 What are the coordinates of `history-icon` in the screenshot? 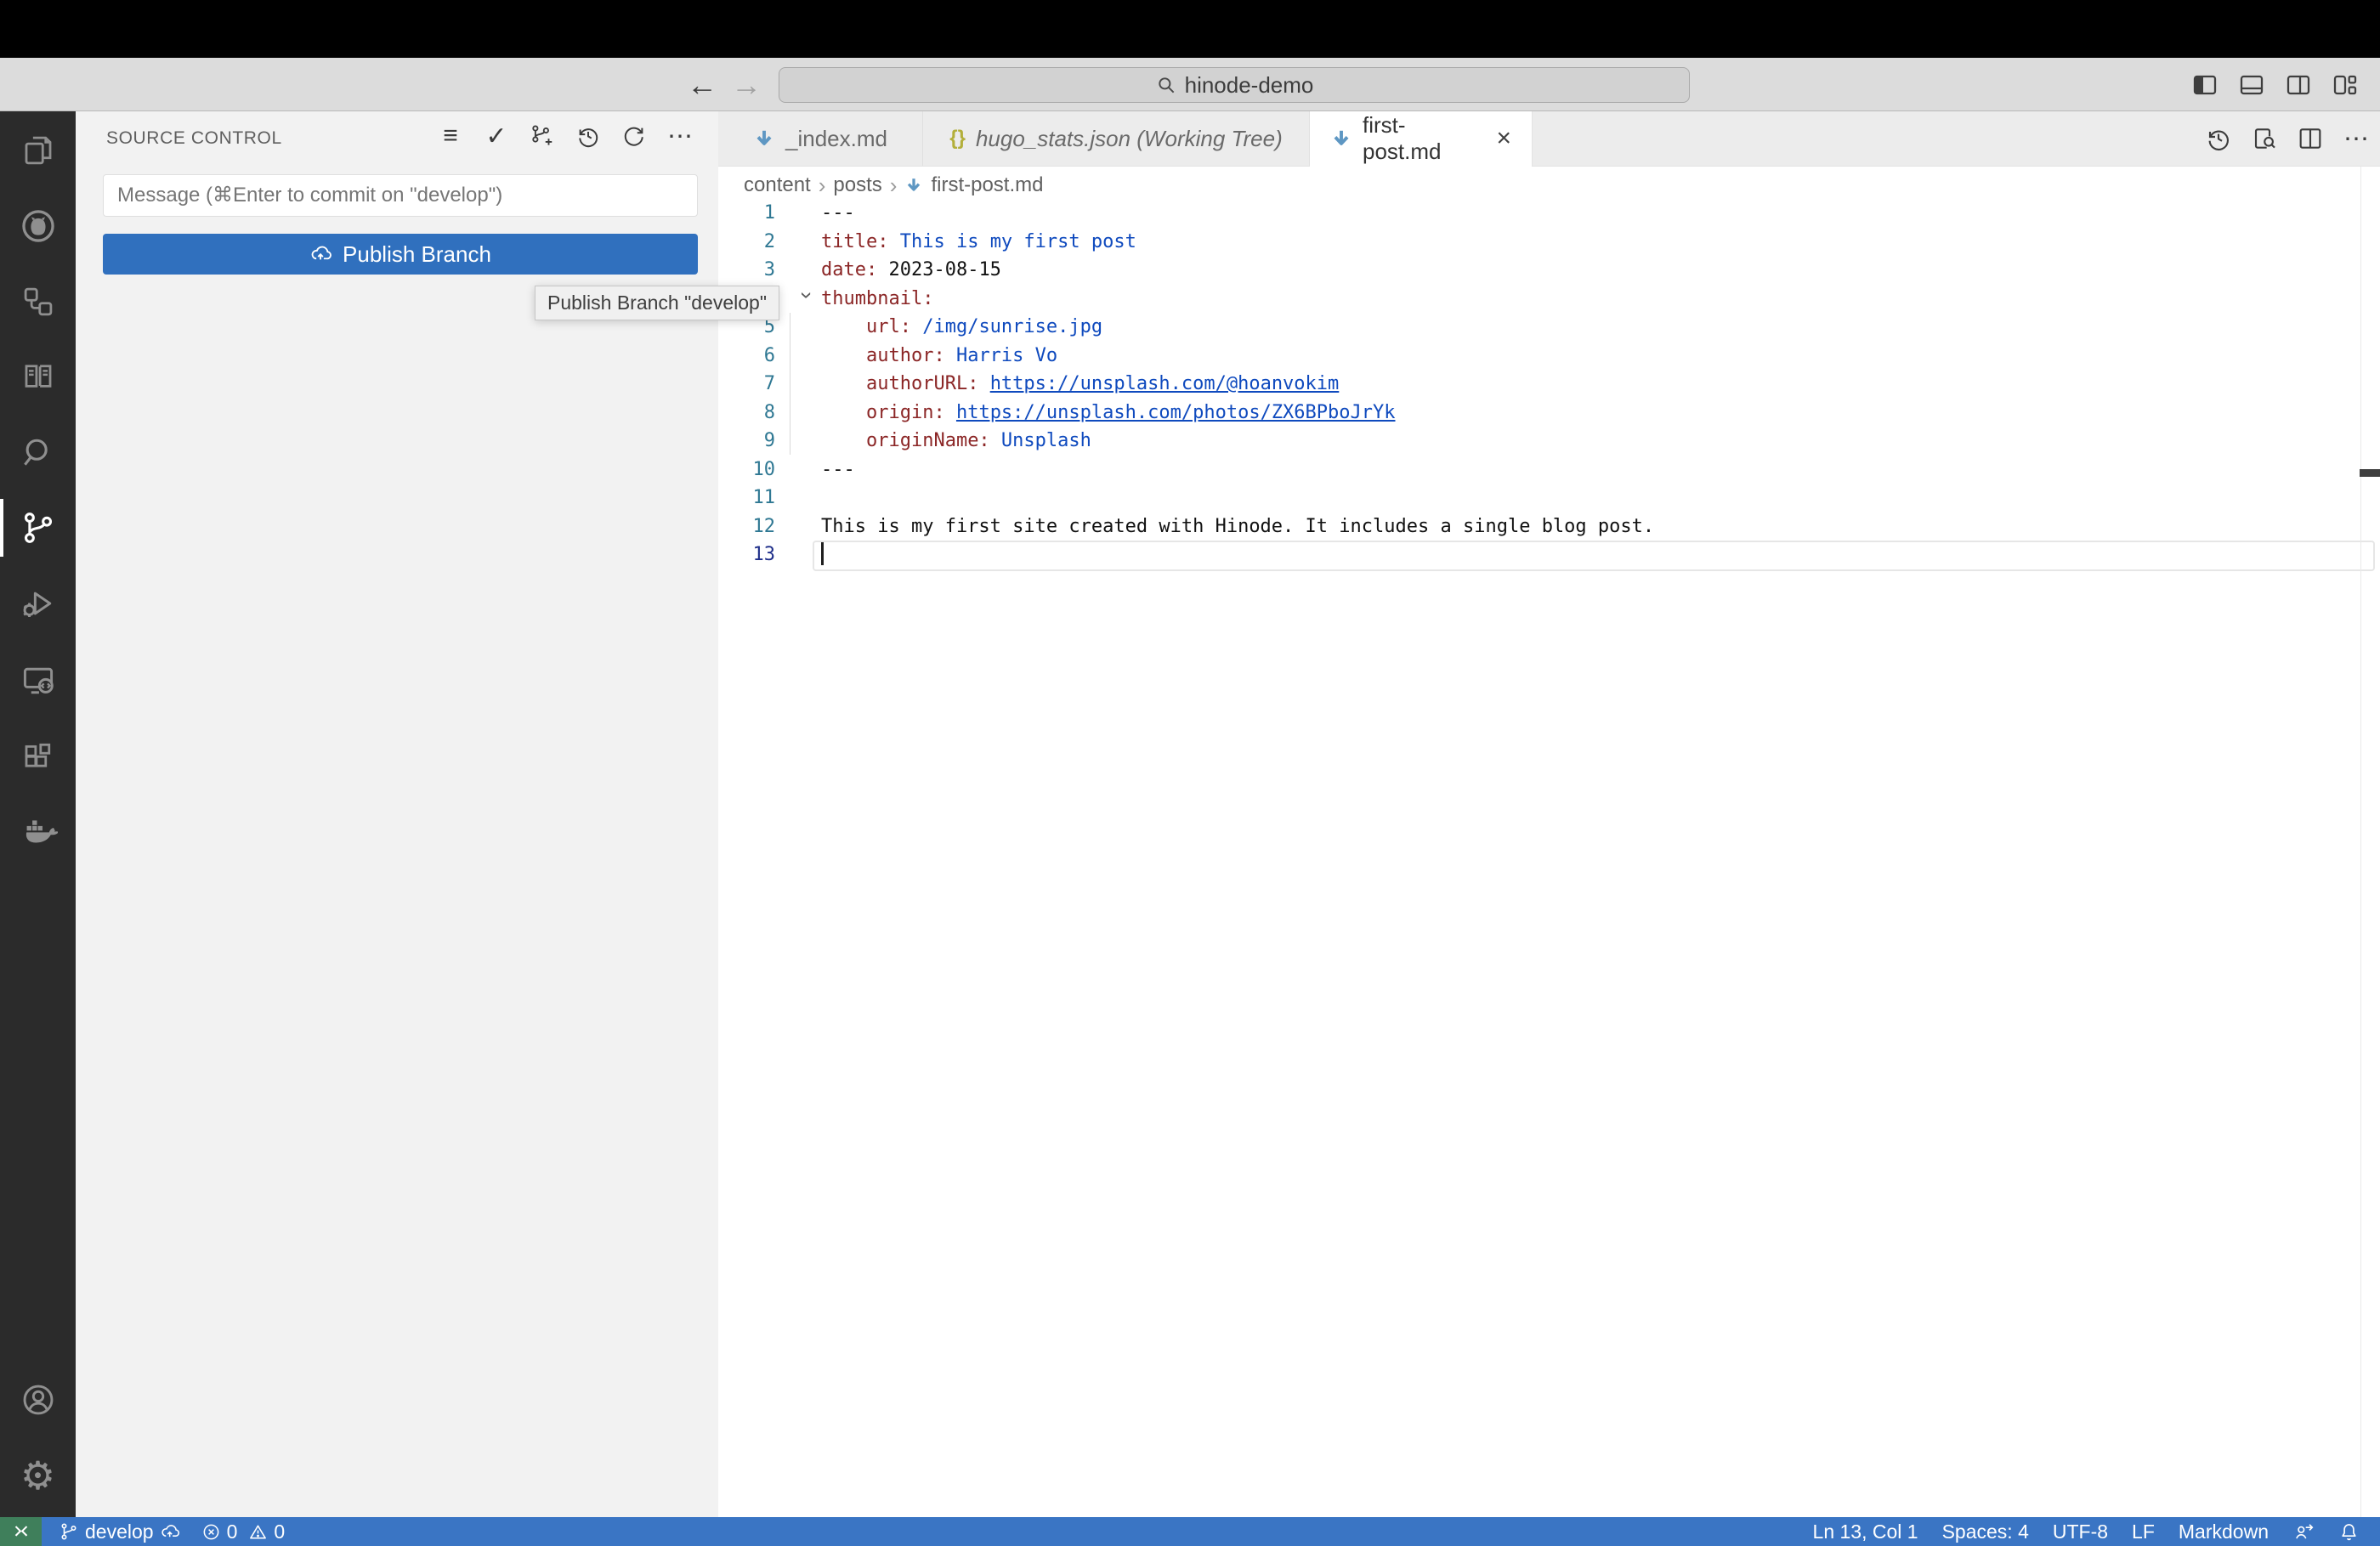 It's located at (588, 136).